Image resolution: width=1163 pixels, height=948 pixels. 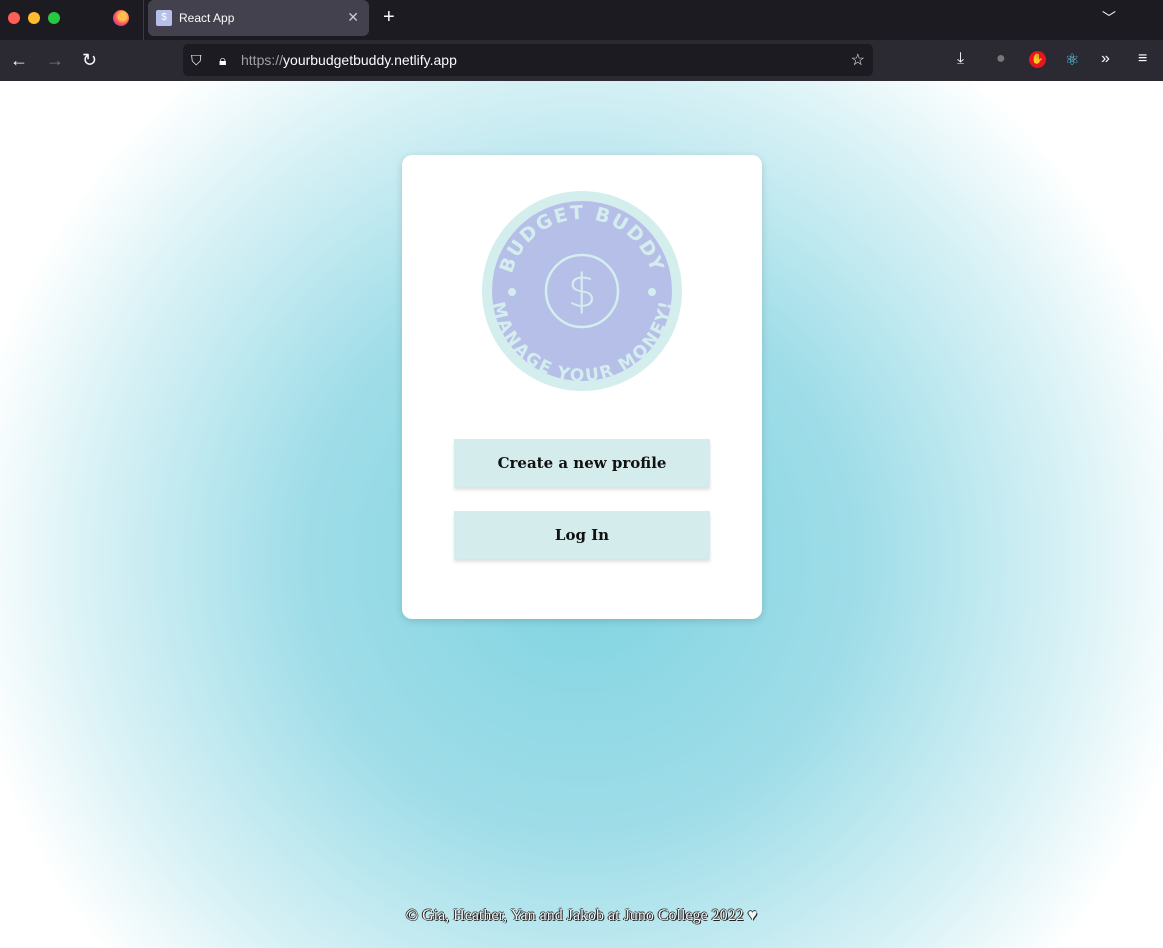 I want to click on budget-buddy-logo: $ BUDGET BUDDY MANAGE YOUR MONEY!, so click(x=582, y=291).